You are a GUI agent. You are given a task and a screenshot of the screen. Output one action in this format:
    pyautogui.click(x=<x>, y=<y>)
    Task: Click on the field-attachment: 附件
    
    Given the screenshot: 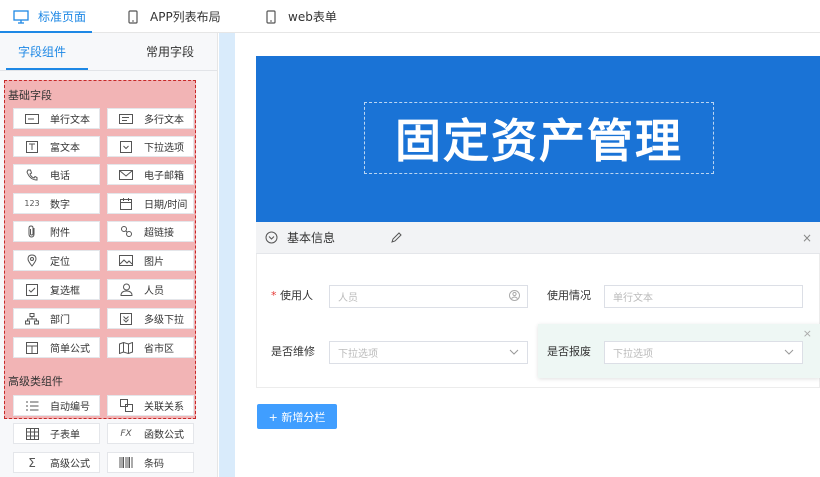 What is the action you would take?
    pyautogui.click(x=56, y=231)
    